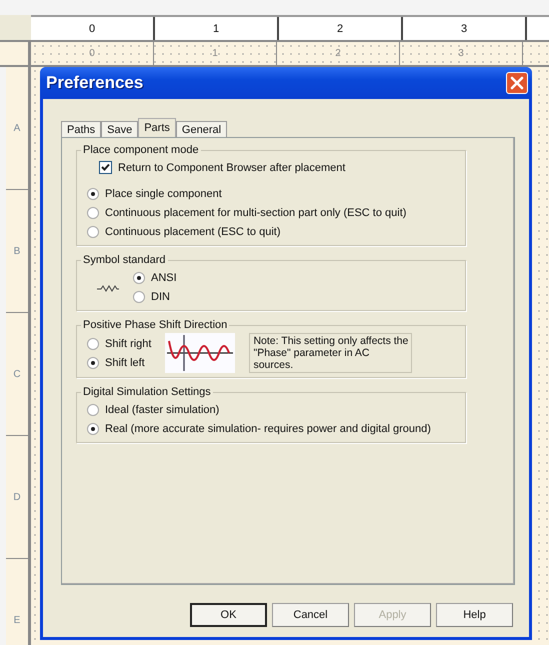 The width and height of the screenshot is (549, 645). Describe the element at coordinates (310, 615) in the screenshot. I see `dialog-button: Cancel` at that location.